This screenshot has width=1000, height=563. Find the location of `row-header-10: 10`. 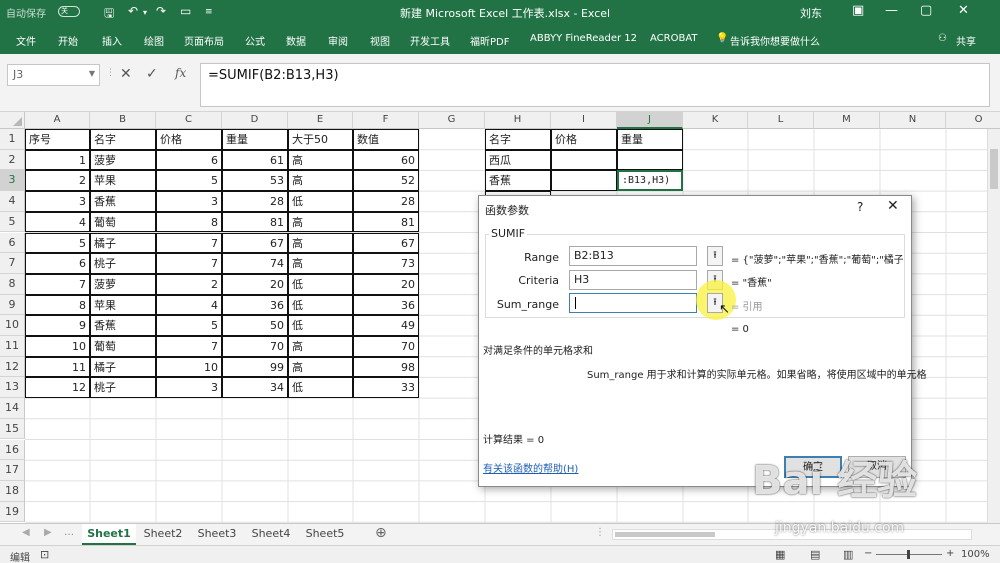

row-header-10: 10 is located at coordinates (12, 325).